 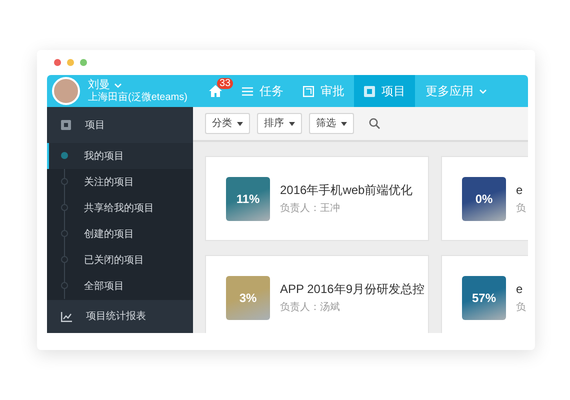 I want to click on sidebar-item: 项目统计报表, so click(x=120, y=316).